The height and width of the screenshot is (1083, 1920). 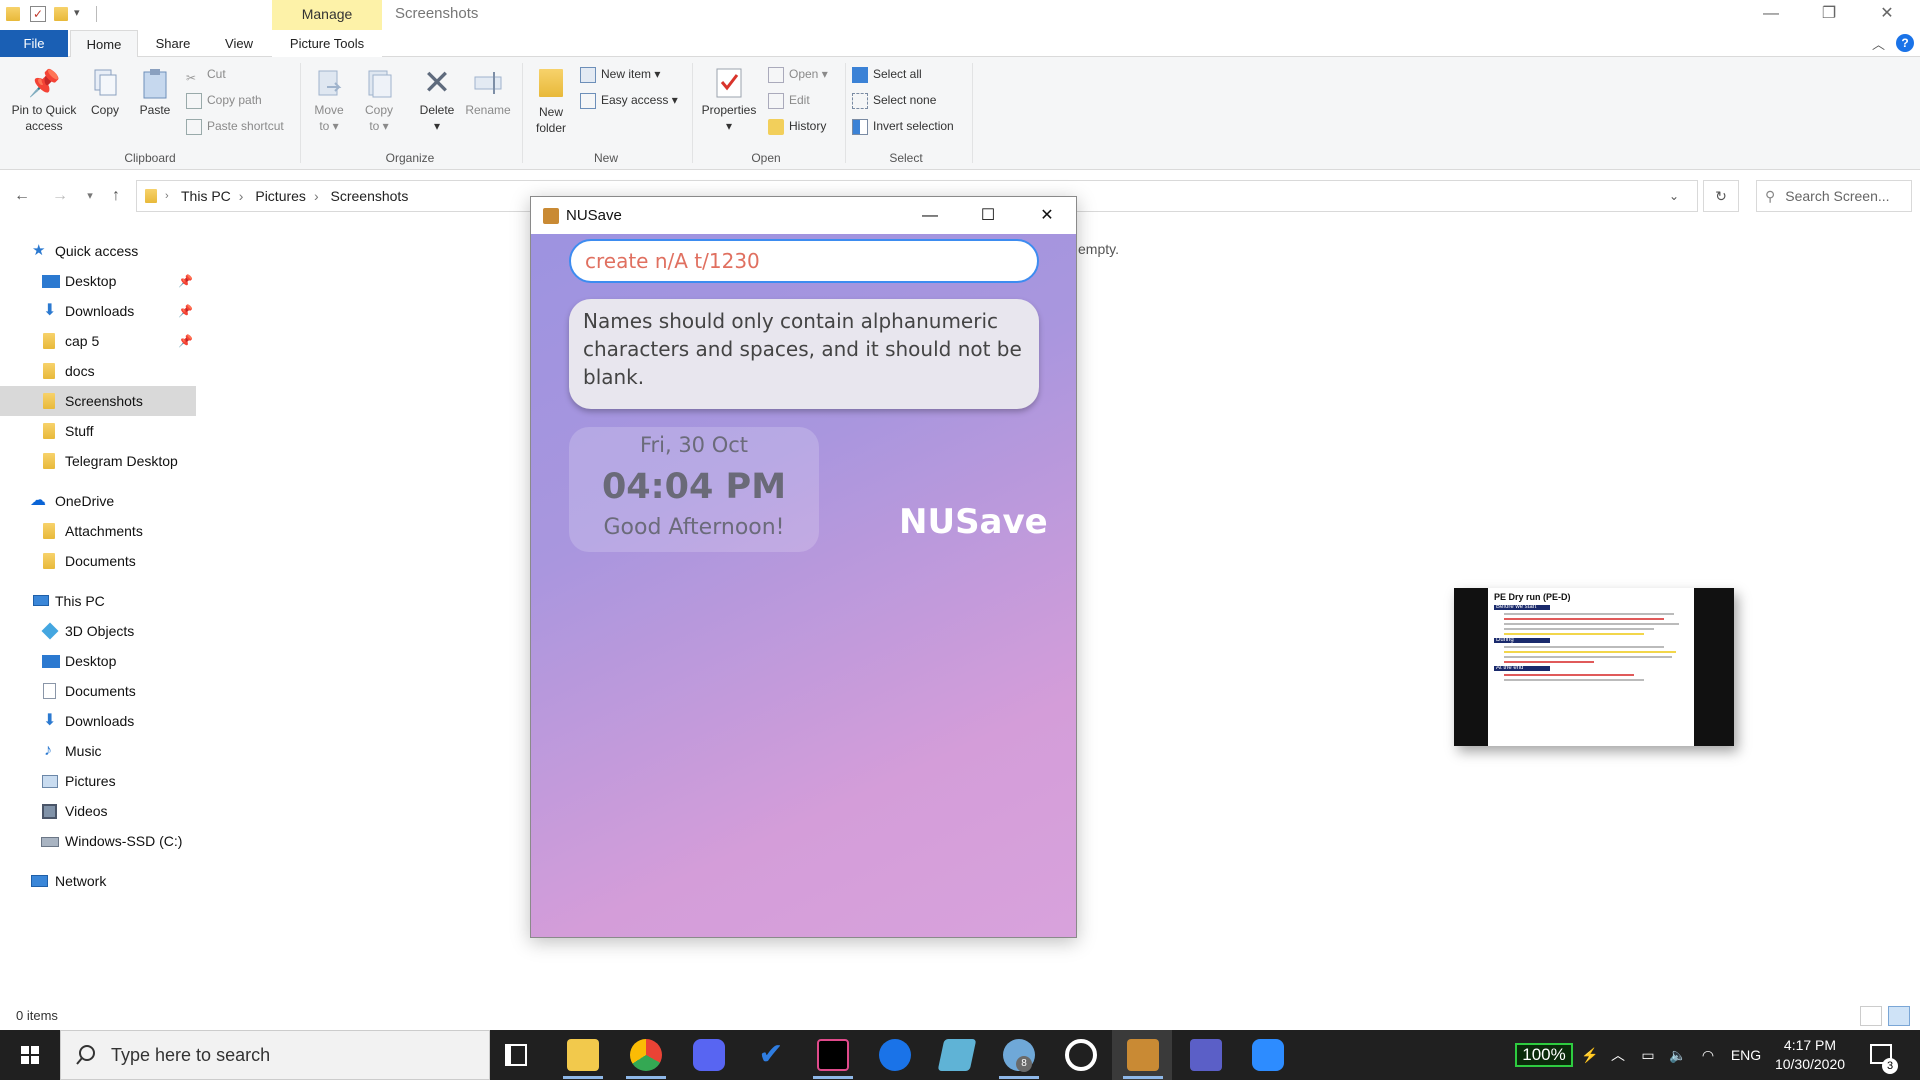 I want to click on show-hidden-icons-chevron-icon: ︿, so click(x=1618, y=1055).